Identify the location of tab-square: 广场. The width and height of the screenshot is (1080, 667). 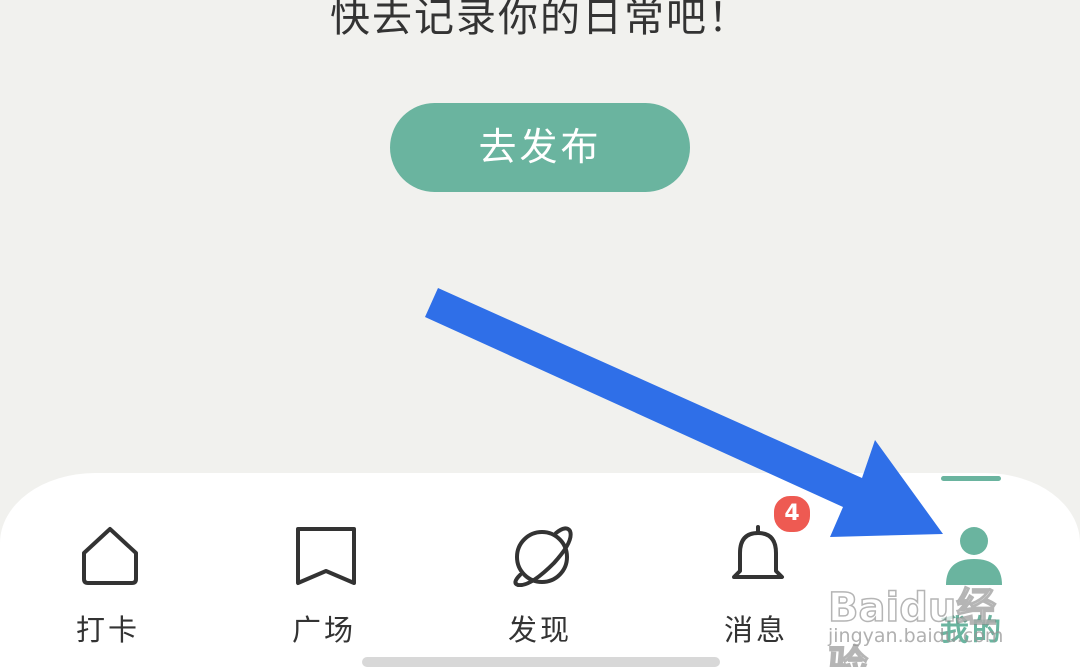
(324, 570).